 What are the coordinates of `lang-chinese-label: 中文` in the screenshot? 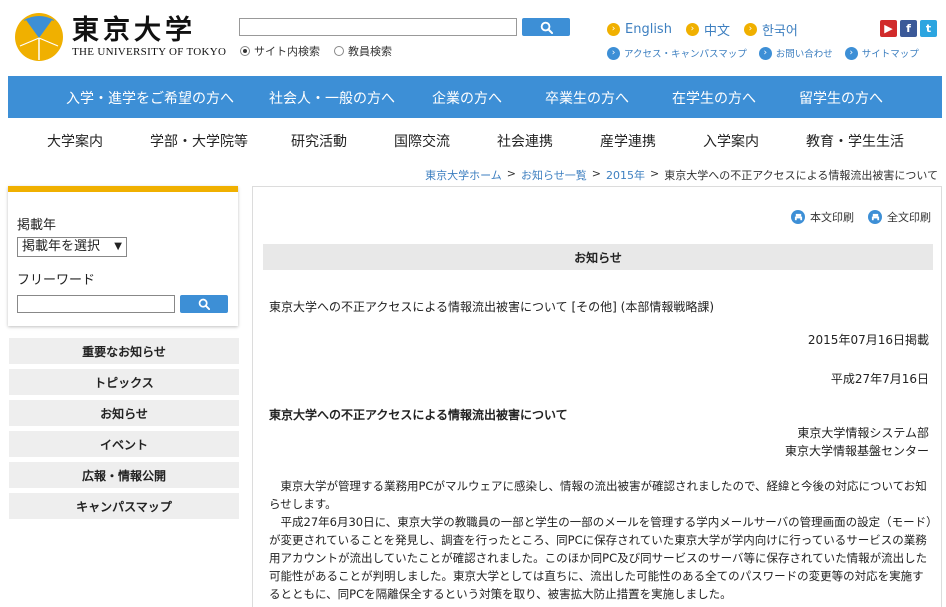 It's located at (716, 31).